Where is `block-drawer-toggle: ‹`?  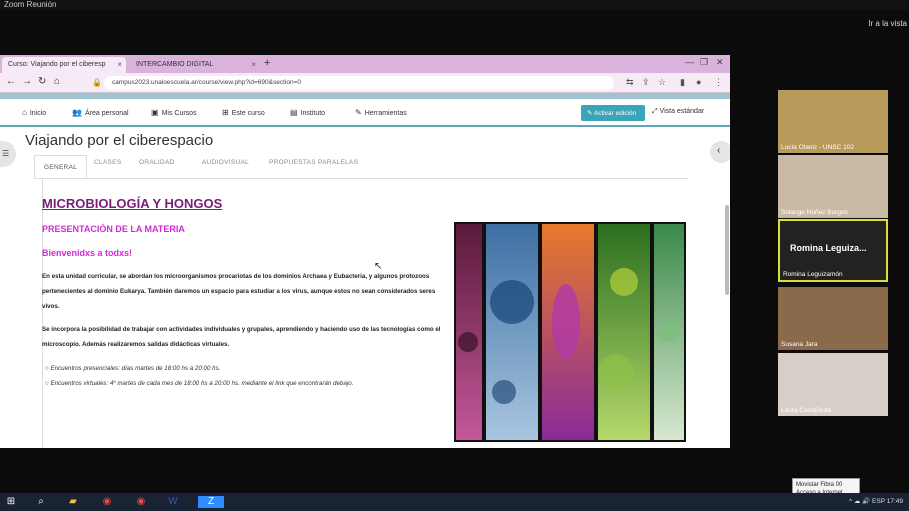
block-drawer-toggle: ‹ is located at coordinates (720, 152).